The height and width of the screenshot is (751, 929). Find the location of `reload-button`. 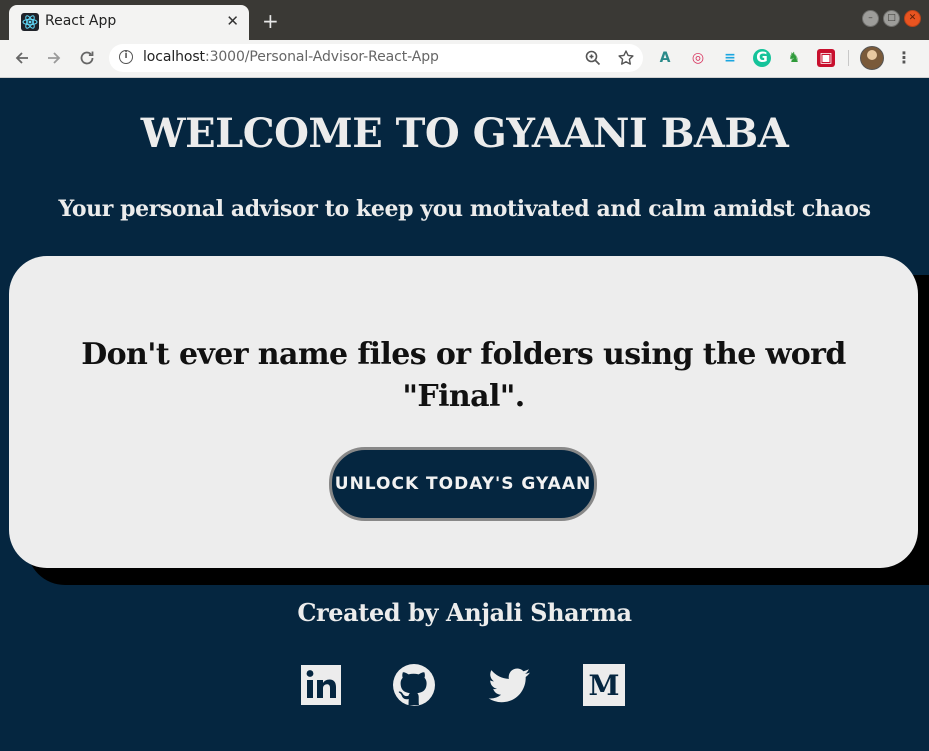

reload-button is located at coordinates (87, 58).